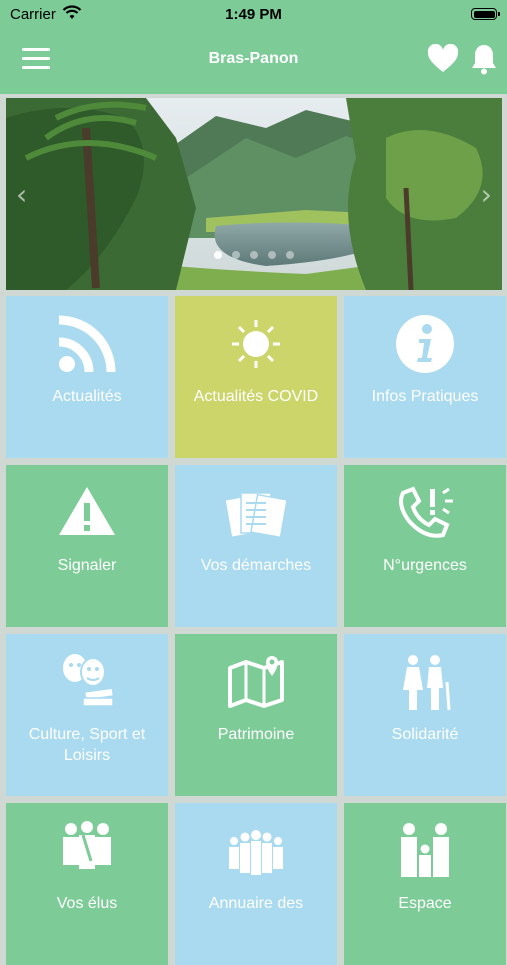 Image resolution: width=507 pixels, height=965 pixels. What do you see at coordinates (425, 850) in the screenshot?
I see `family-icon` at bounding box center [425, 850].